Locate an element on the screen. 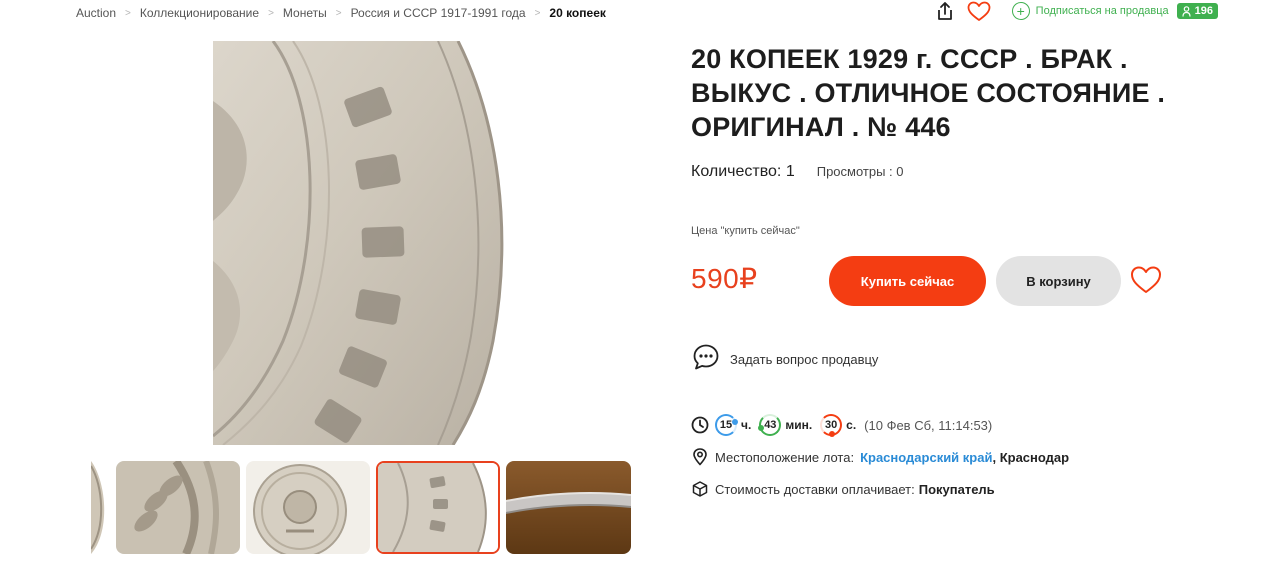 This screenshot has height=575, width=1266. subscribe-button: + Подписаться на продавца is located at coordinates (1090, 11).